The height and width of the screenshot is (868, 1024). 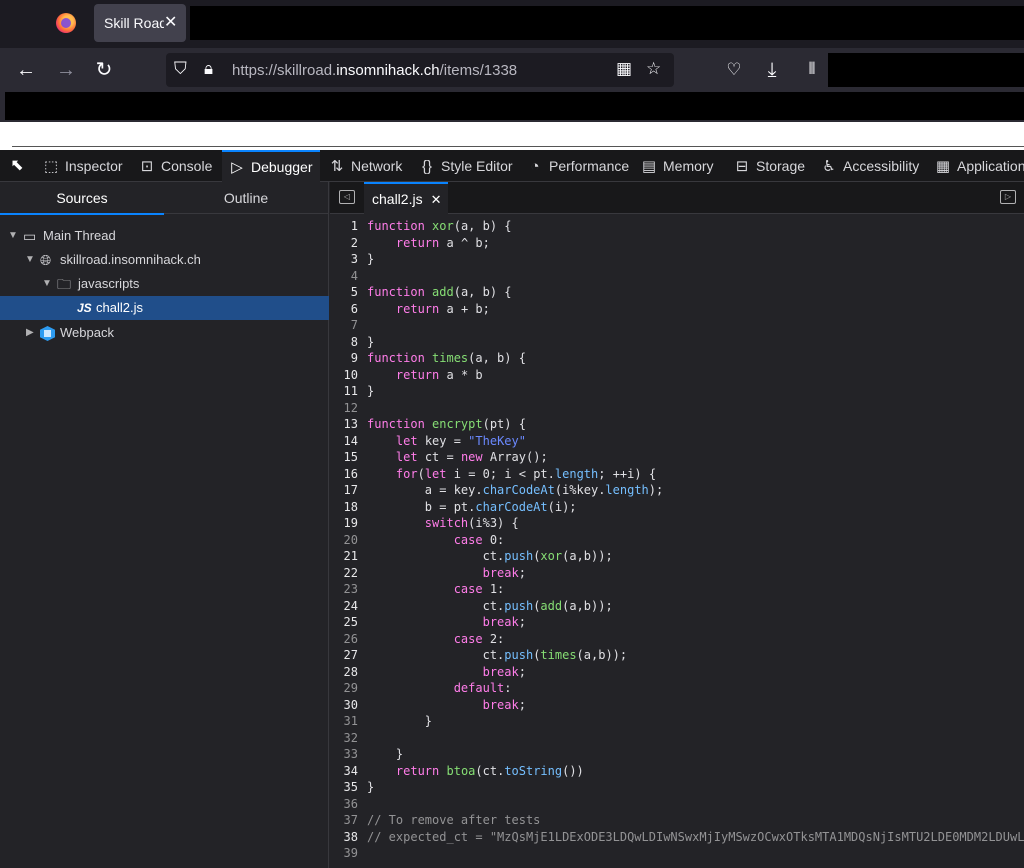 I want to click on lock-icon: 🔒︎, so click(x=208, y=69).